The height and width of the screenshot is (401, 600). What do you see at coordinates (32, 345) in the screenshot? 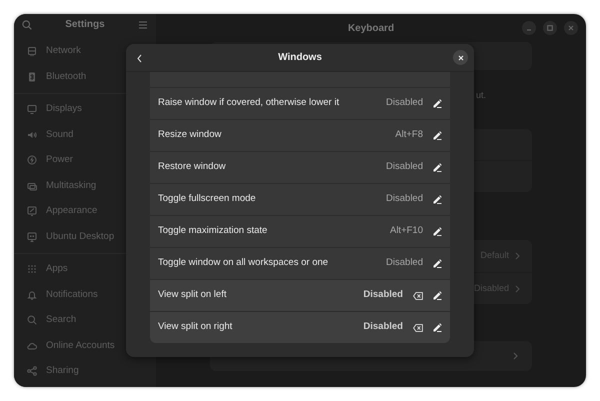
I see `cloud-icon` at bounding box center [32, 345].